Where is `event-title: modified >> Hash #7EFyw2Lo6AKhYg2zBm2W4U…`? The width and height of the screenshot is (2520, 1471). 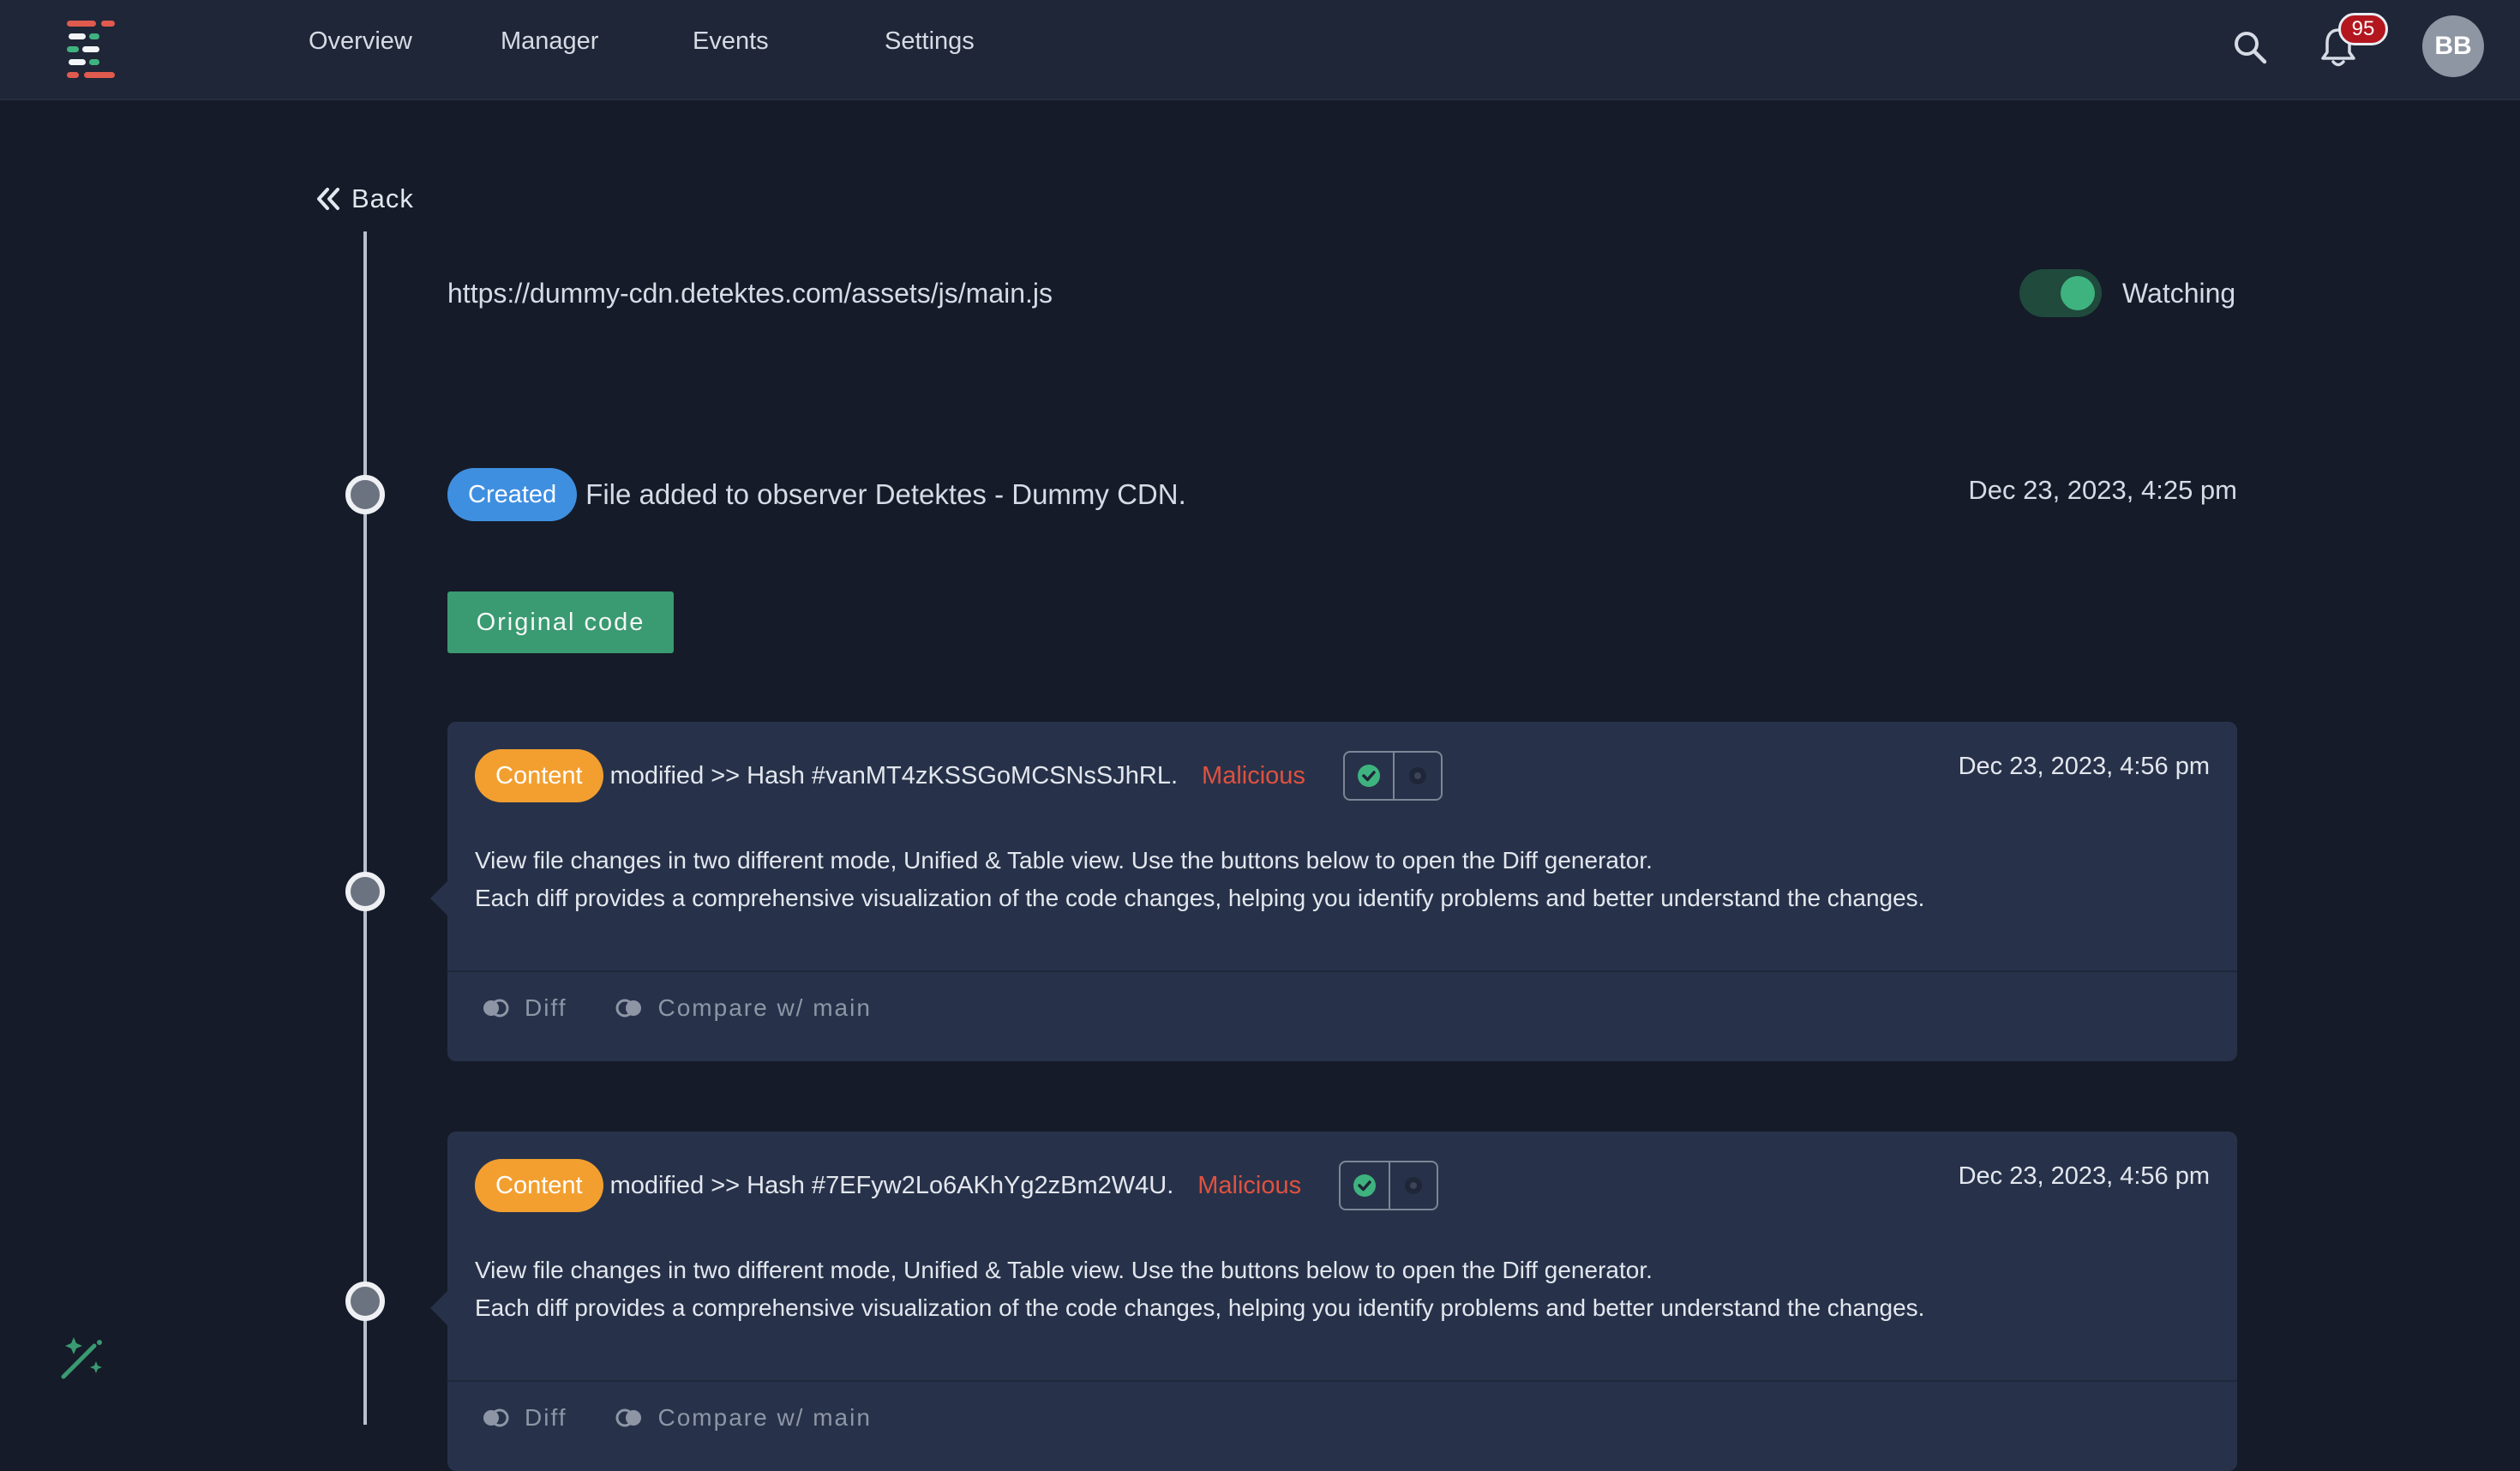 event-title: modified >> Hash #7EFyw2Lo6AKhYg2zBm2W4U… is located at coordinates (892, 1185).